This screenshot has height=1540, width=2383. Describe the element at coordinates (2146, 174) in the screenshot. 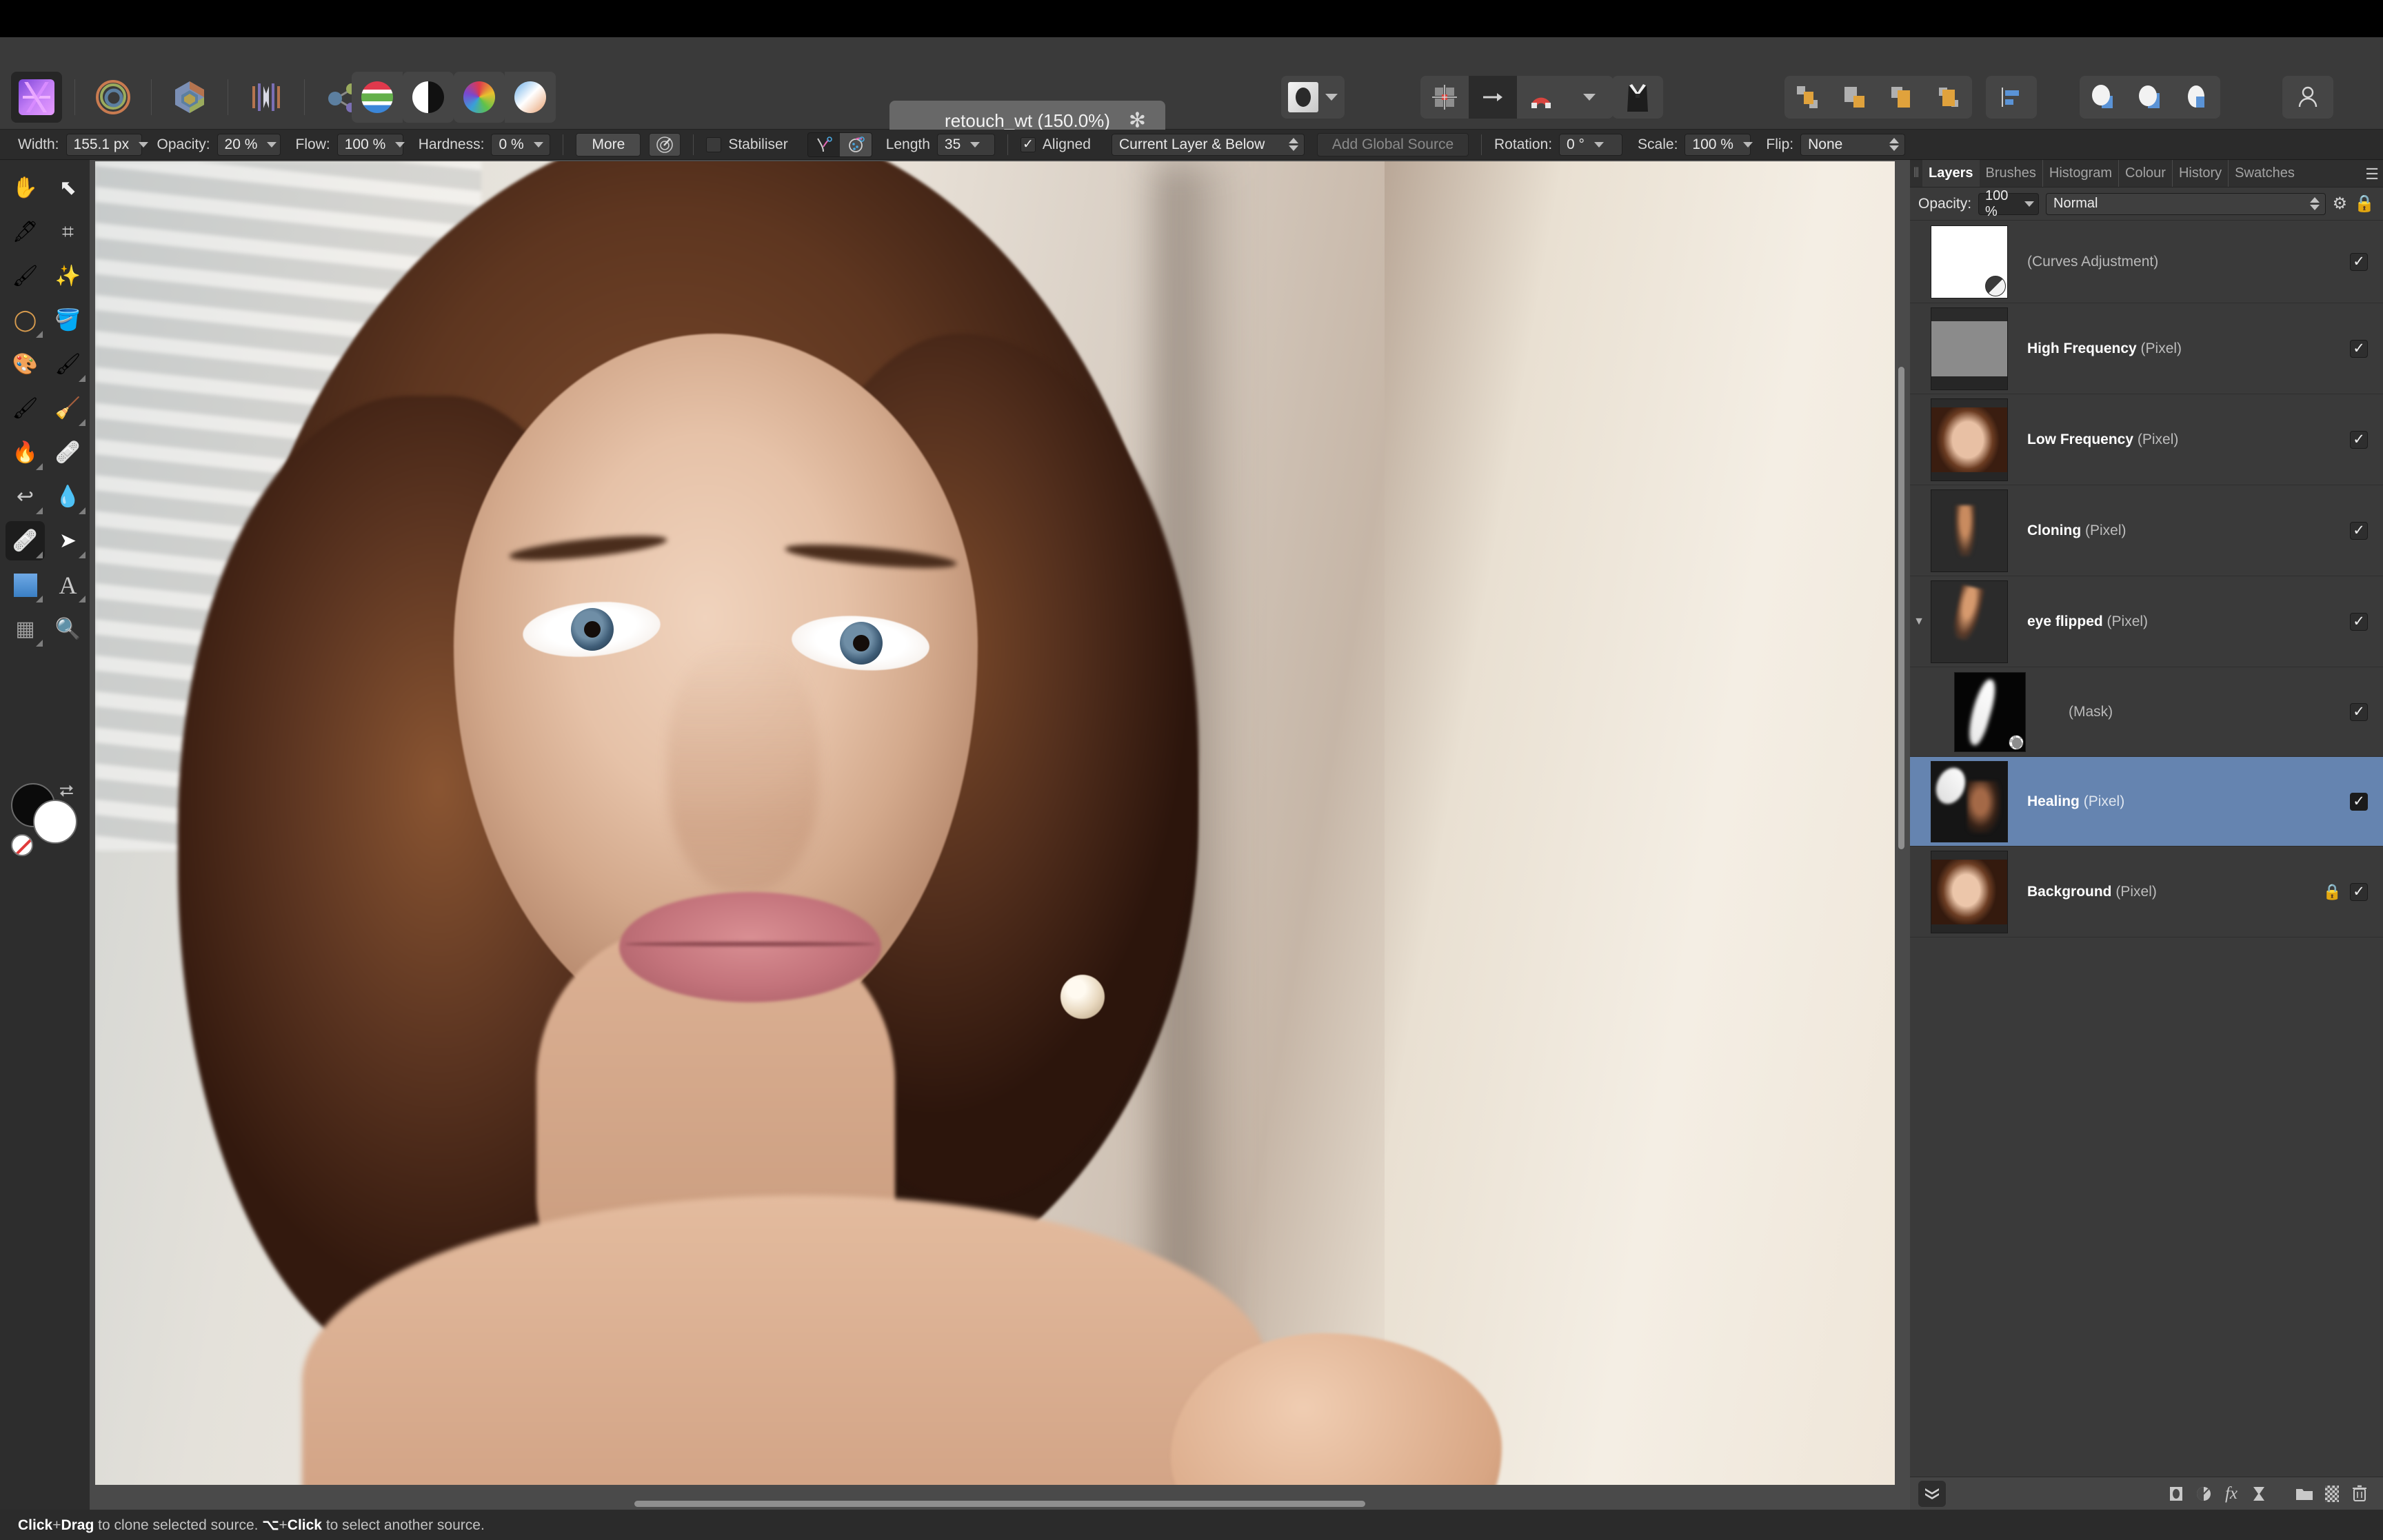

I see `tab-colour: Colour` at that location.